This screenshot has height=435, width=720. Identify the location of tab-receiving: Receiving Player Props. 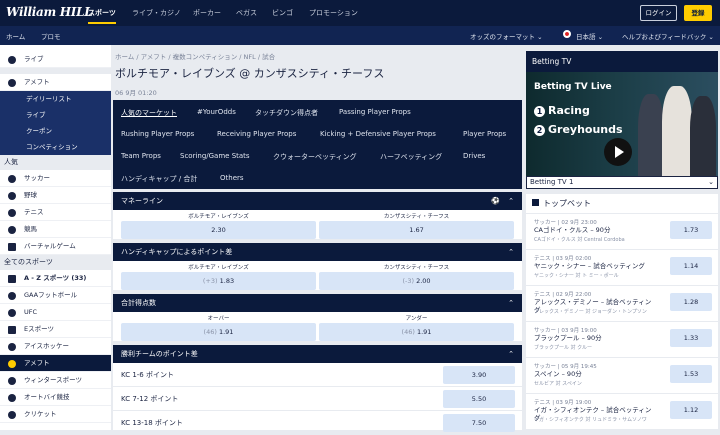
(256, 134).